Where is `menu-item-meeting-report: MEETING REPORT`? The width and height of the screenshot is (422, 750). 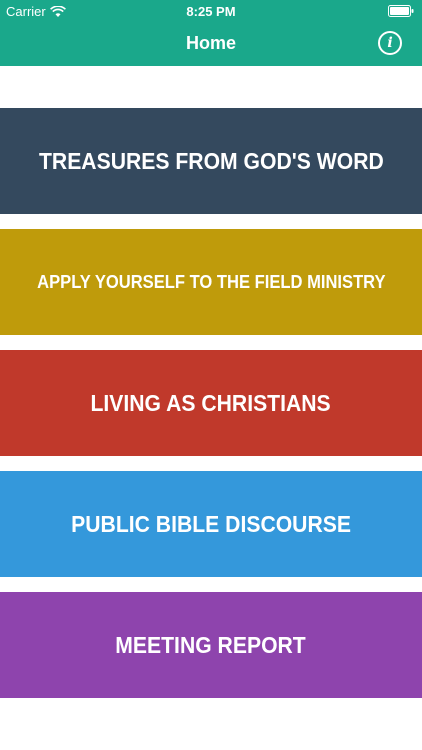 menu-item-meeting-report: MEETING REPORT is located at coordinates (211, 645).